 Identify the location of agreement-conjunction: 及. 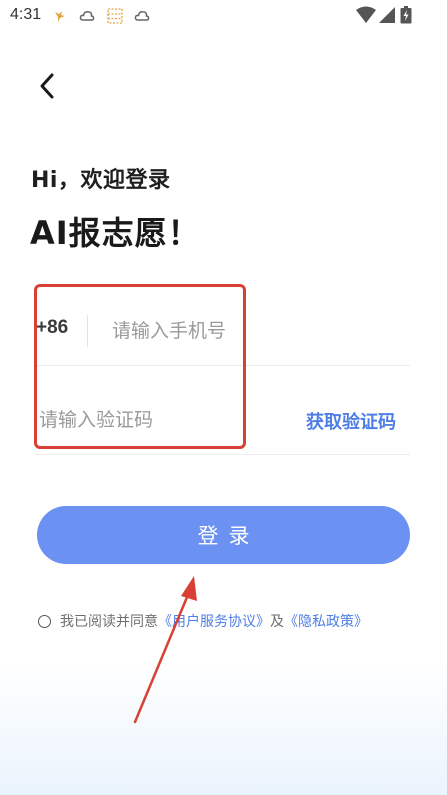
(277, 622).